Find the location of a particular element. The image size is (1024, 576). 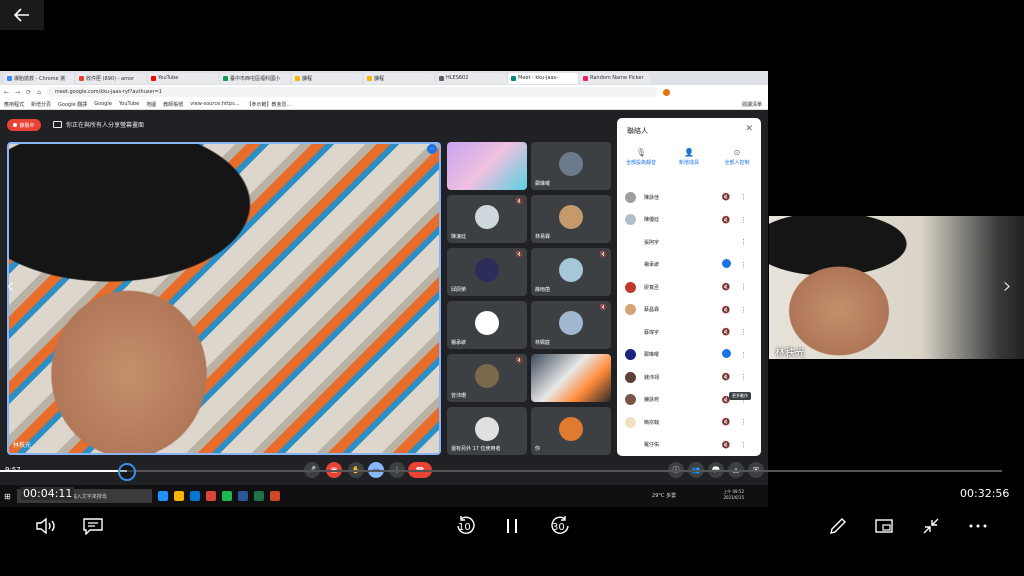

participant-tile: 🔇 曾沛珊 is located at coordinates (487, 378).